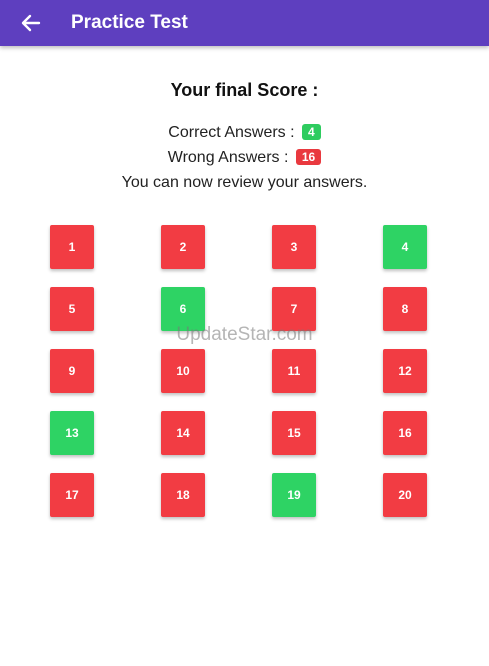 The image size is (489, 666). What do you see at coordinates (72, 309) in the screenshot?
I see `question-5-button: 5` at bounding box center [72, 309].